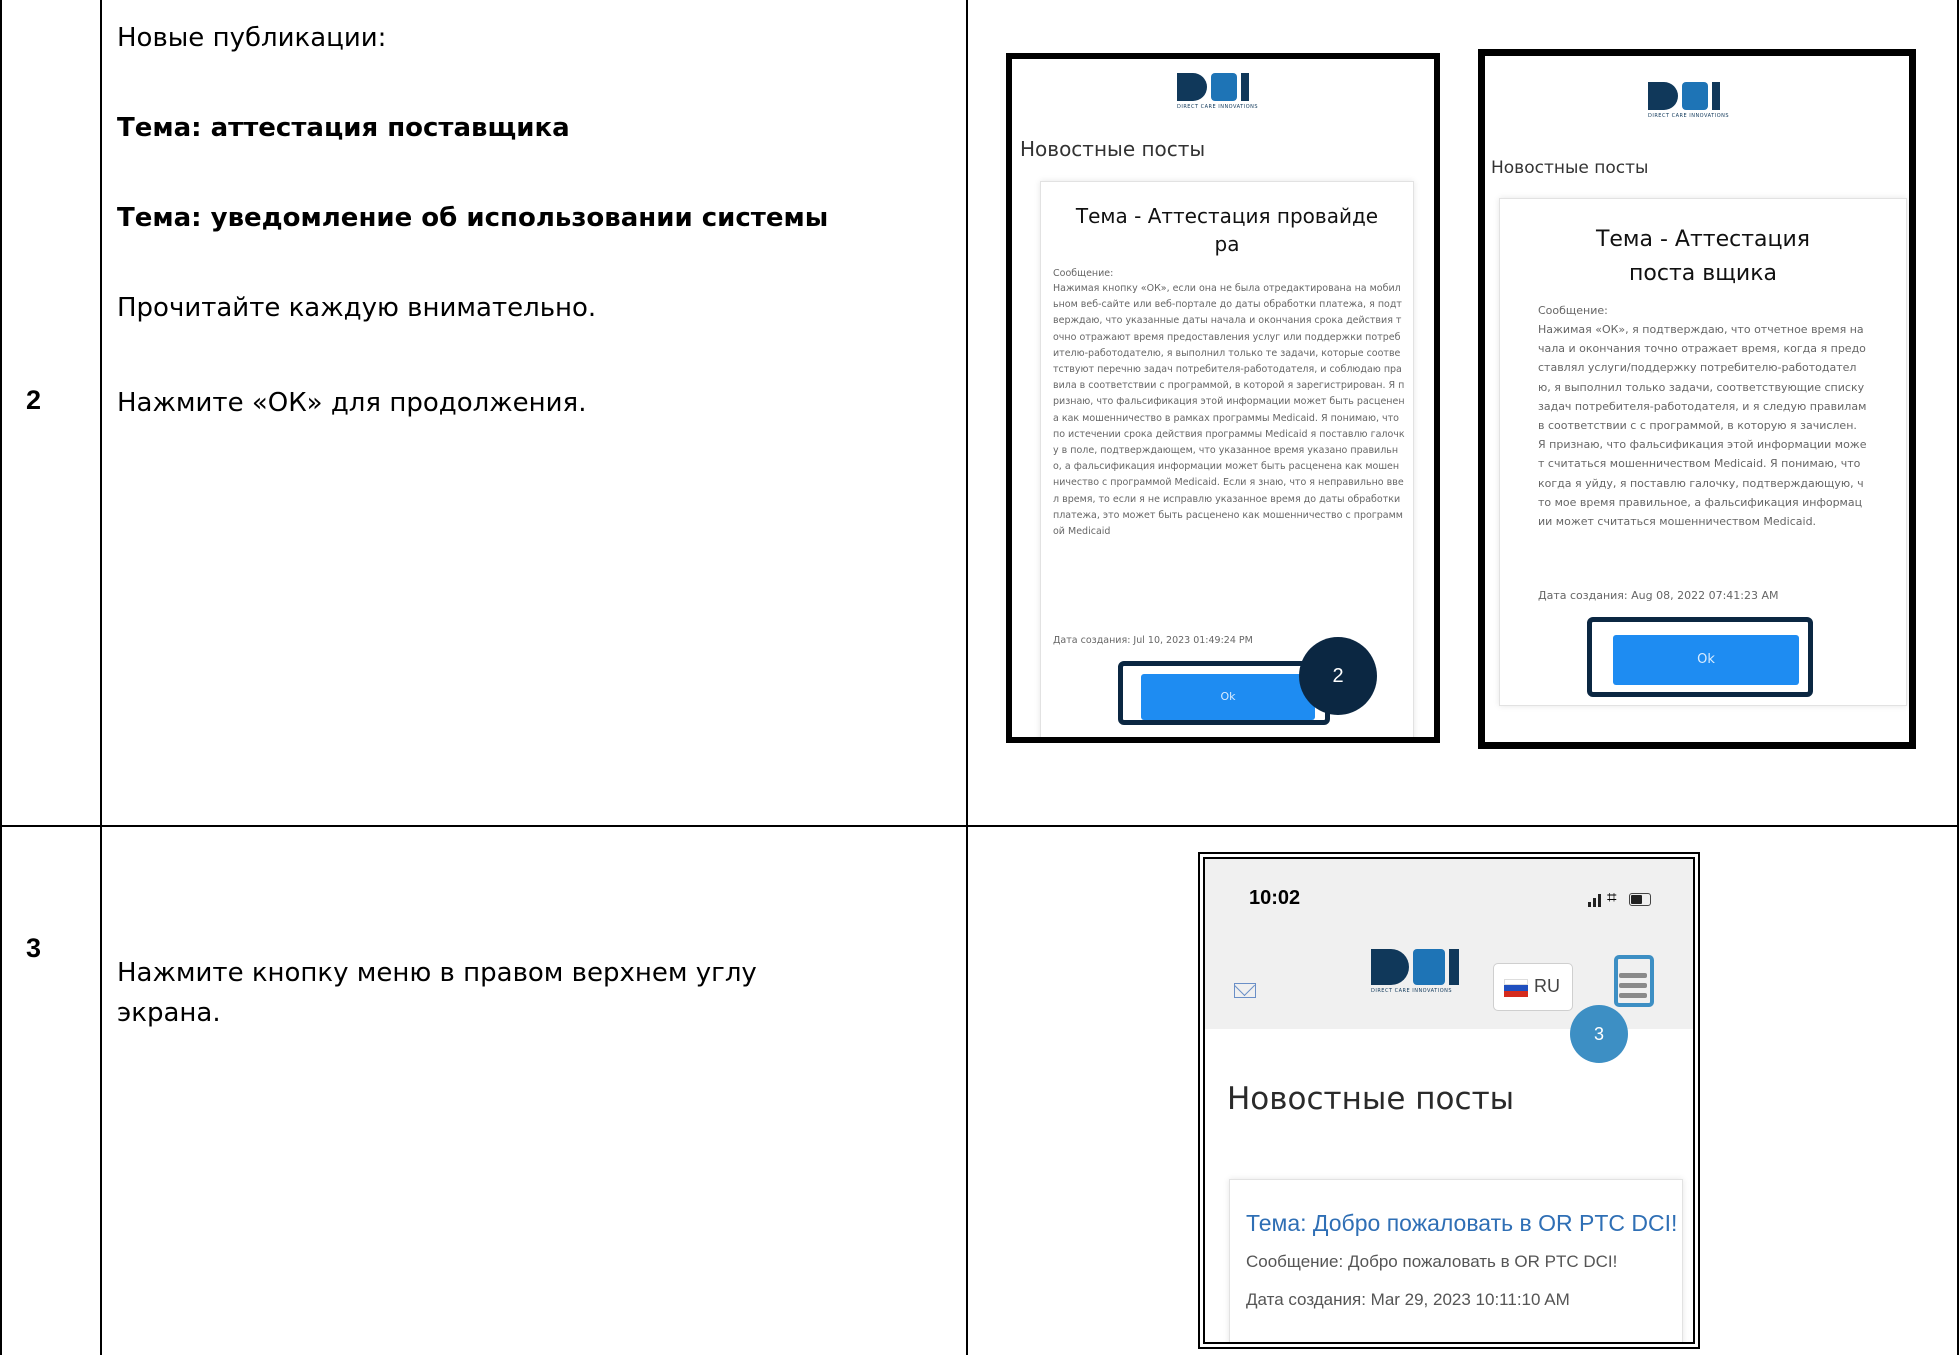 This screenshot has height=1355, width=1959. Describe the element at coordinates (1244, 986) in the screenshot. I see `envelope-icon` at that location.